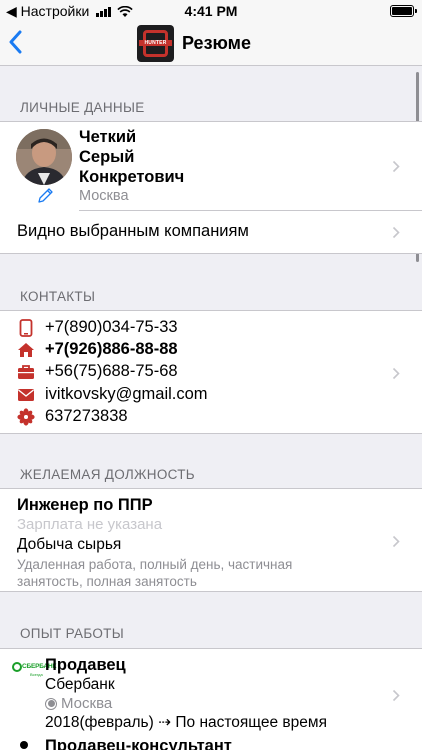  Describe the element at coordinates (72, 416) in the screenshot. I see `contact-row-icq: 637273838` at that location.